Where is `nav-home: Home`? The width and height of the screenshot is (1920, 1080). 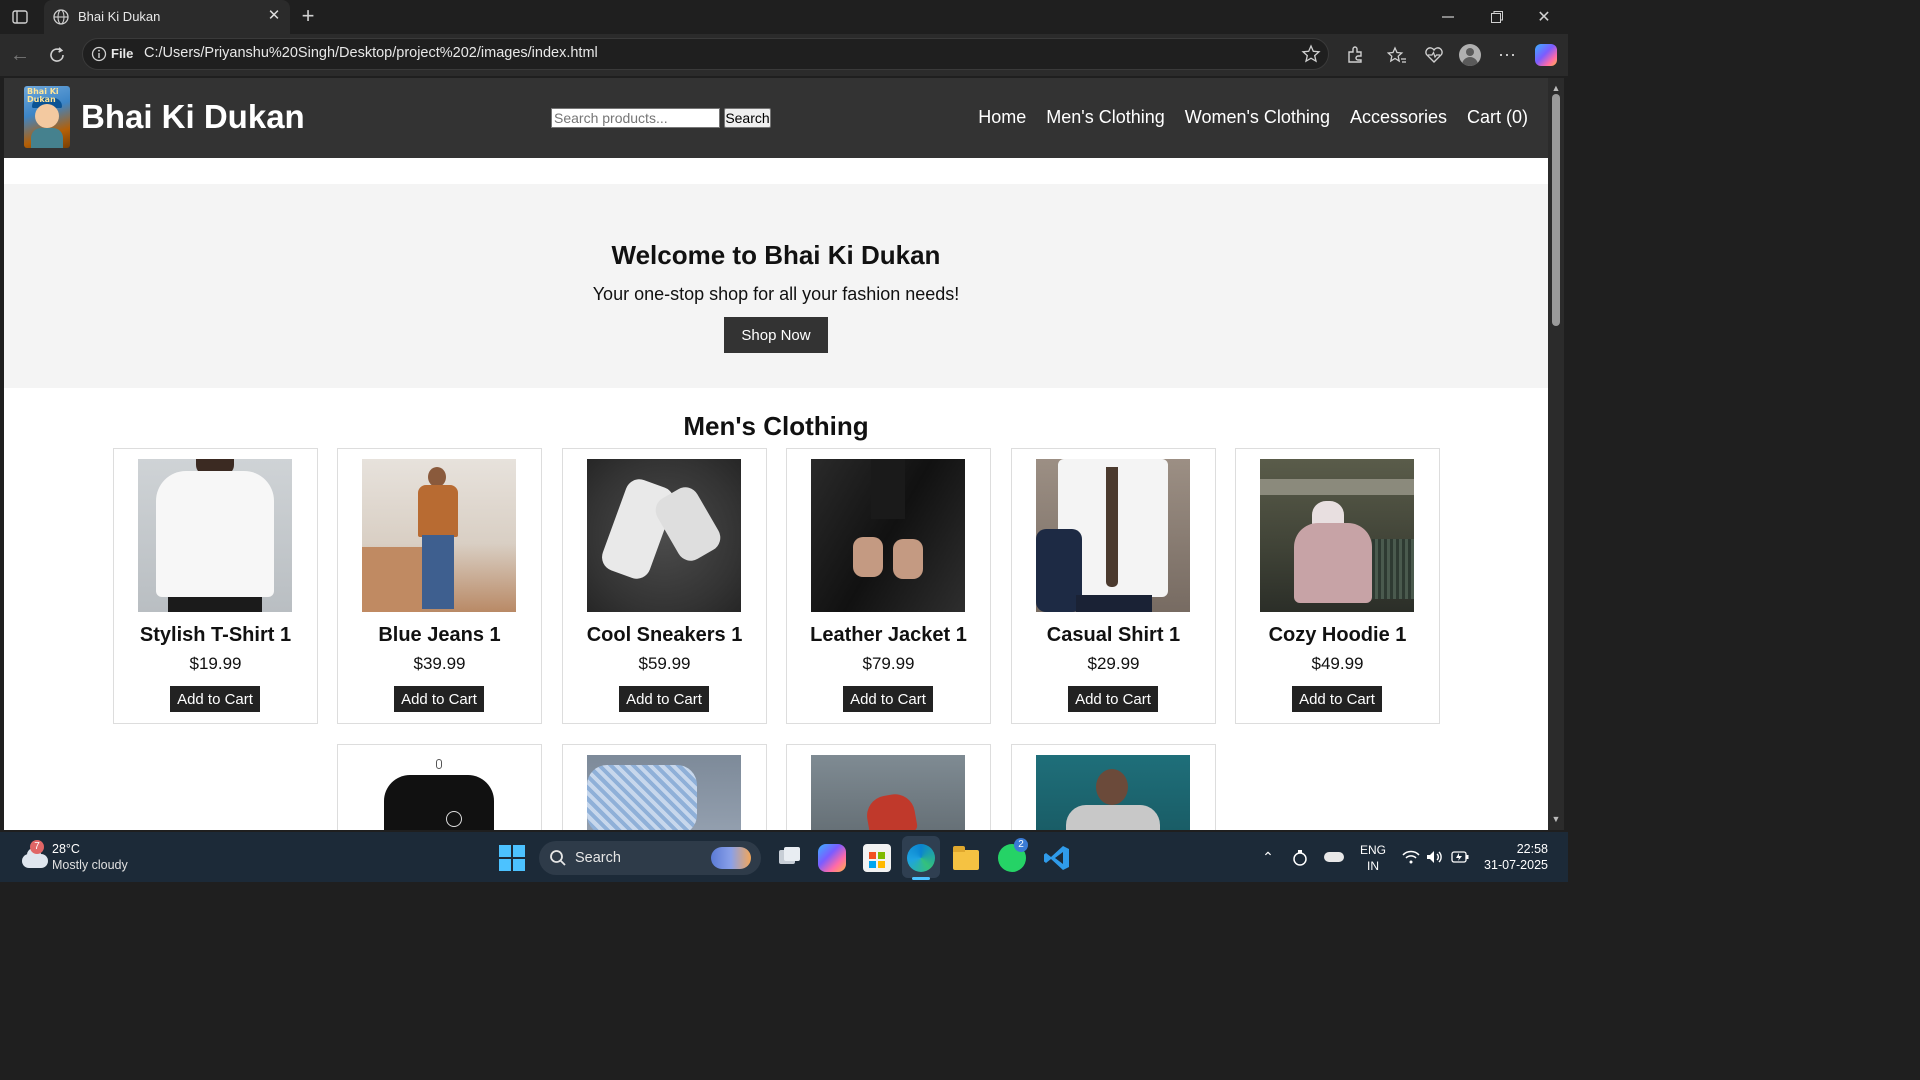 nav-home: Home is located at coordinates (1002, 117).